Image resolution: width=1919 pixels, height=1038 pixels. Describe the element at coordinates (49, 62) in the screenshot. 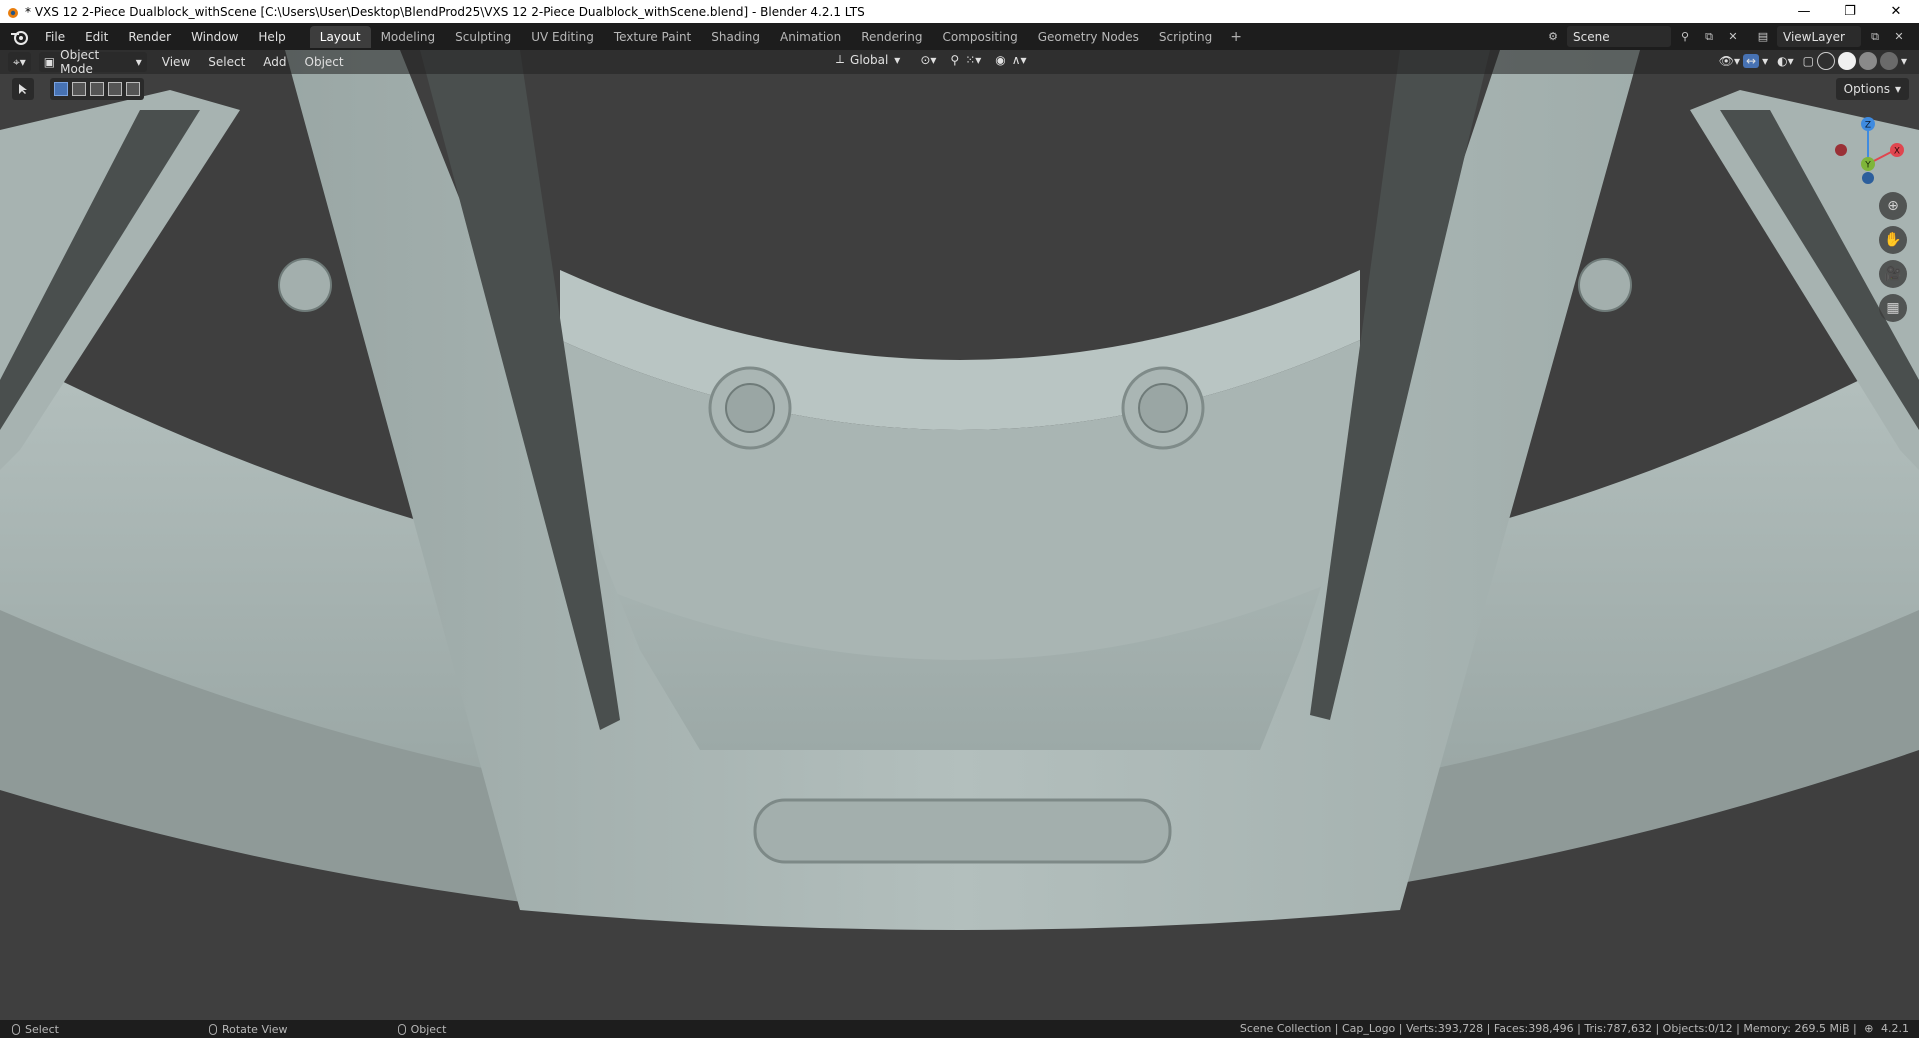

I see `object-mode-icon: ▣` at that location.